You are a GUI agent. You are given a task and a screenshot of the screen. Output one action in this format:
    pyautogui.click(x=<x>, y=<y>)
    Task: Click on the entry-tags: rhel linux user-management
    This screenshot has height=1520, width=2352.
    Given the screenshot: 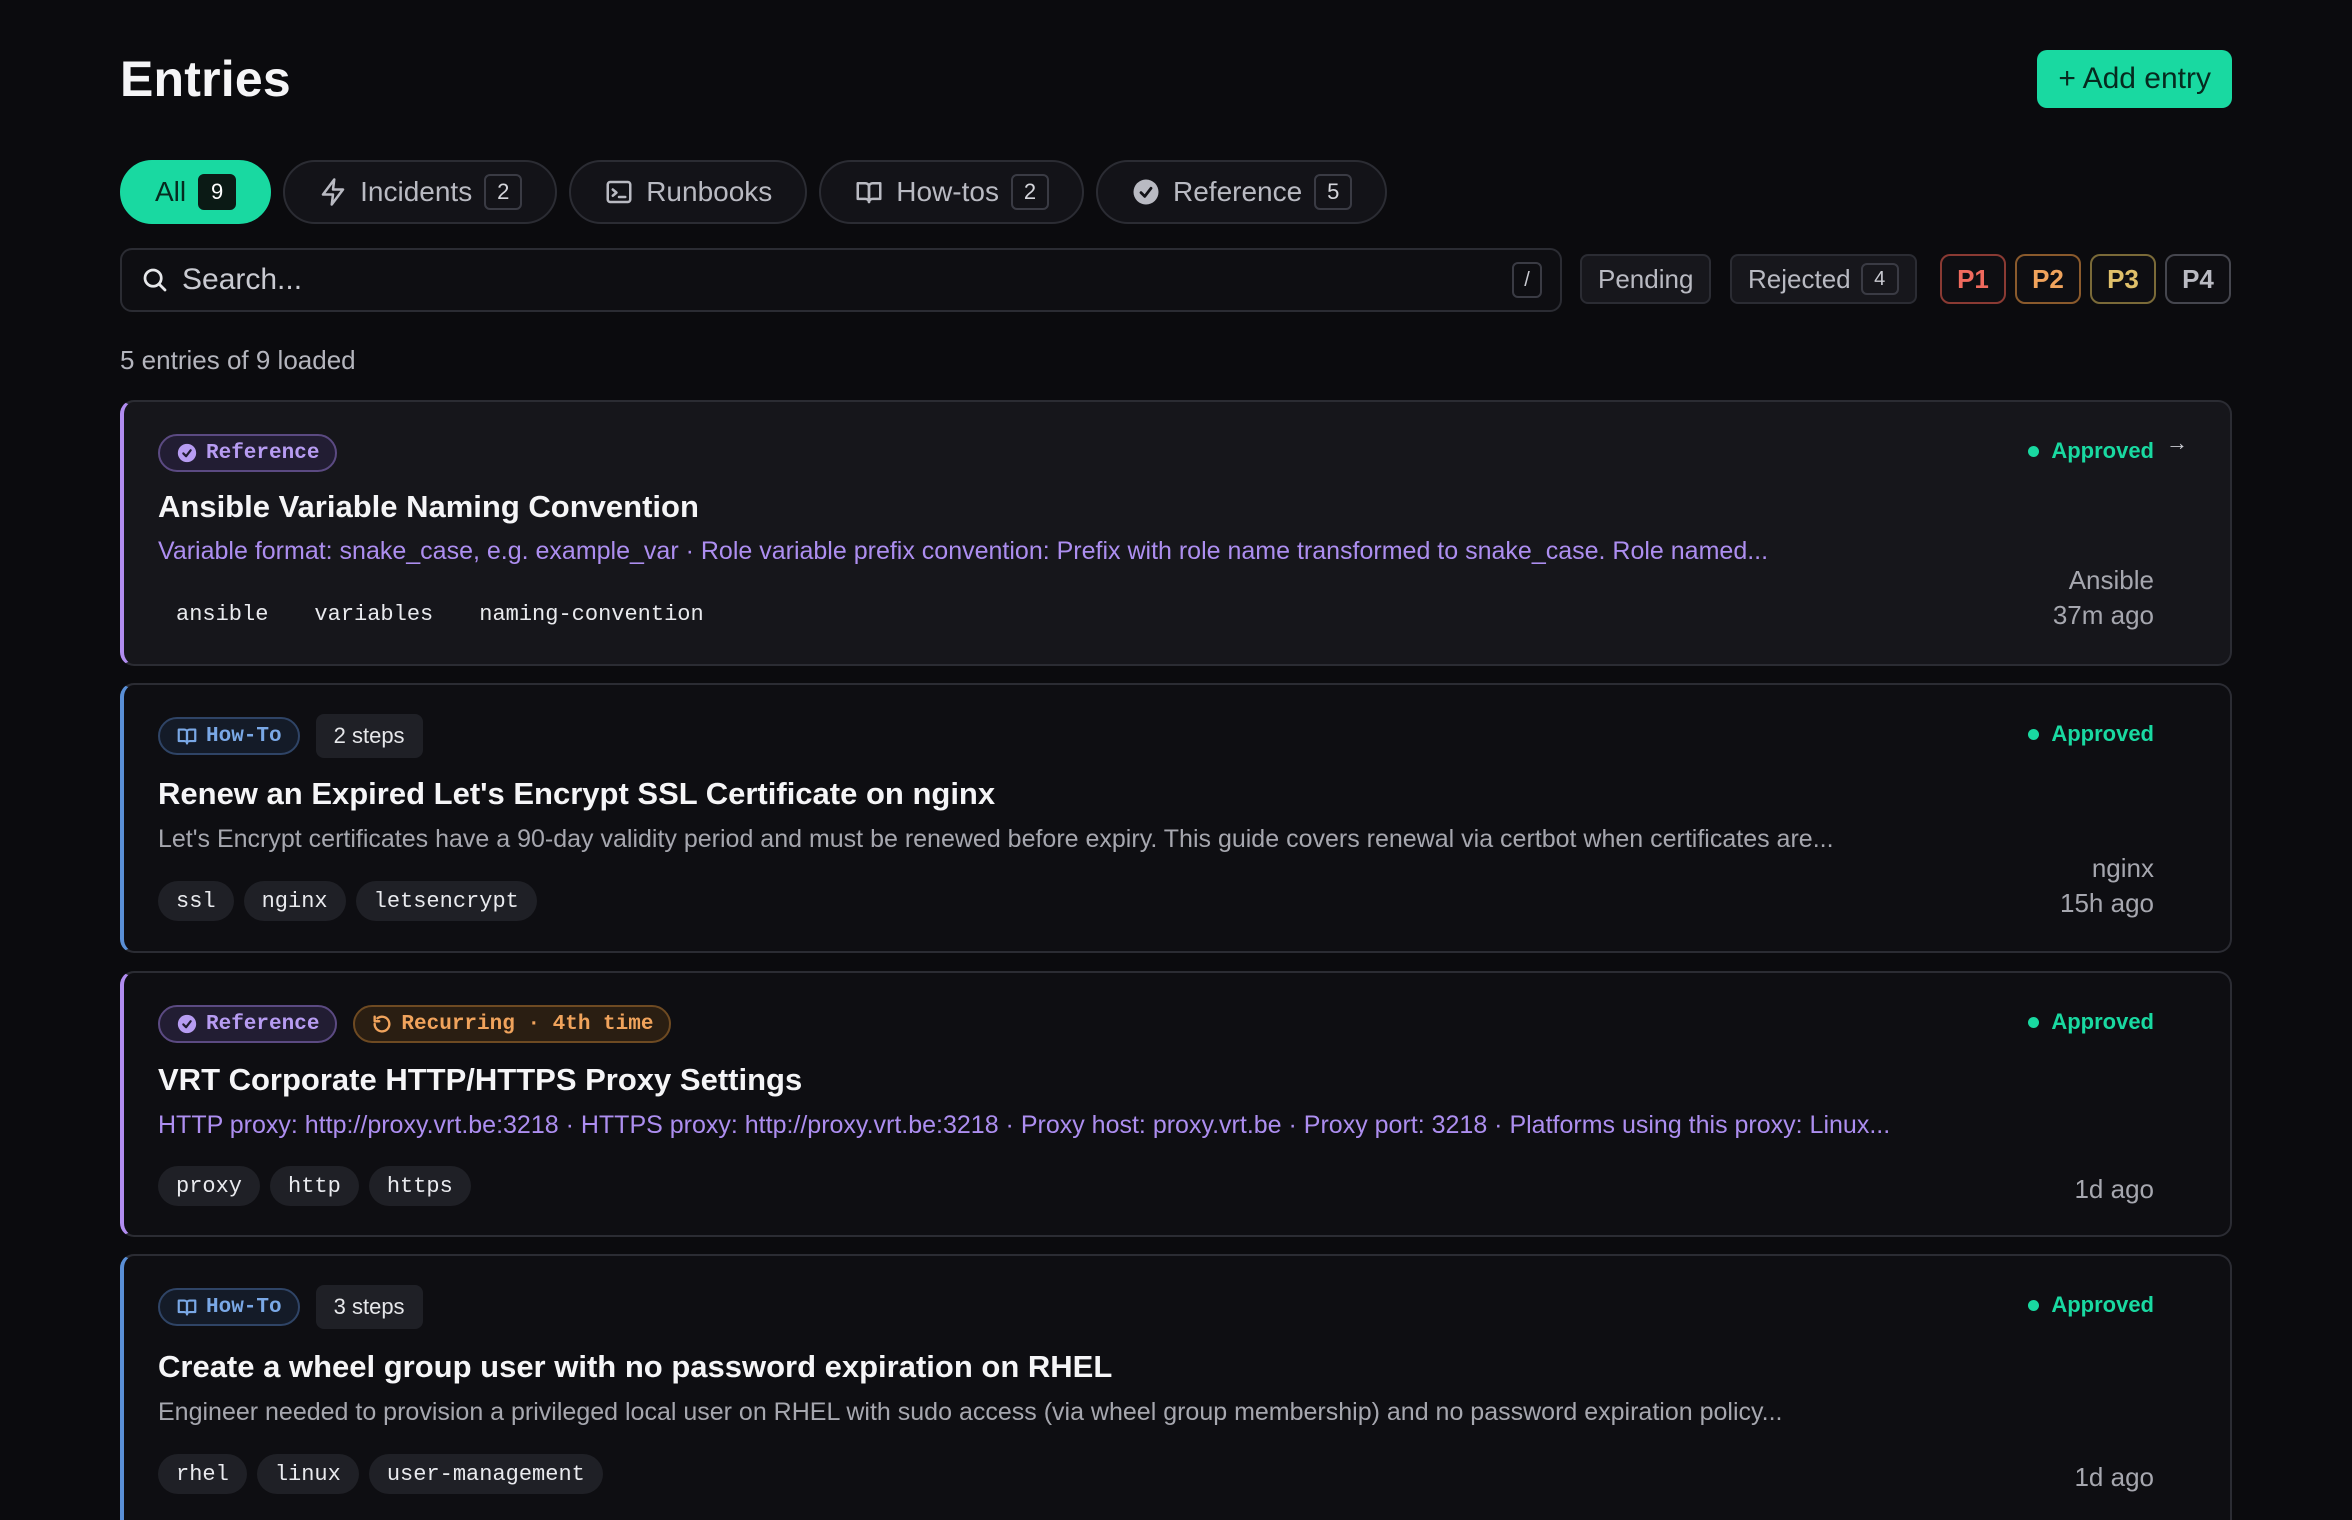 What is the action you would take?
    pyautogui.click(x=380, y=1474)
    